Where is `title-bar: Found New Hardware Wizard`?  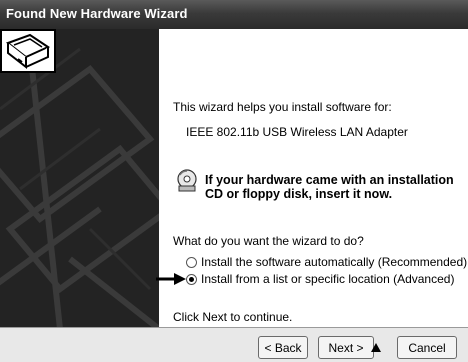 title-bar: Found New Hardware Wizard is located at coordinates (234, 14).